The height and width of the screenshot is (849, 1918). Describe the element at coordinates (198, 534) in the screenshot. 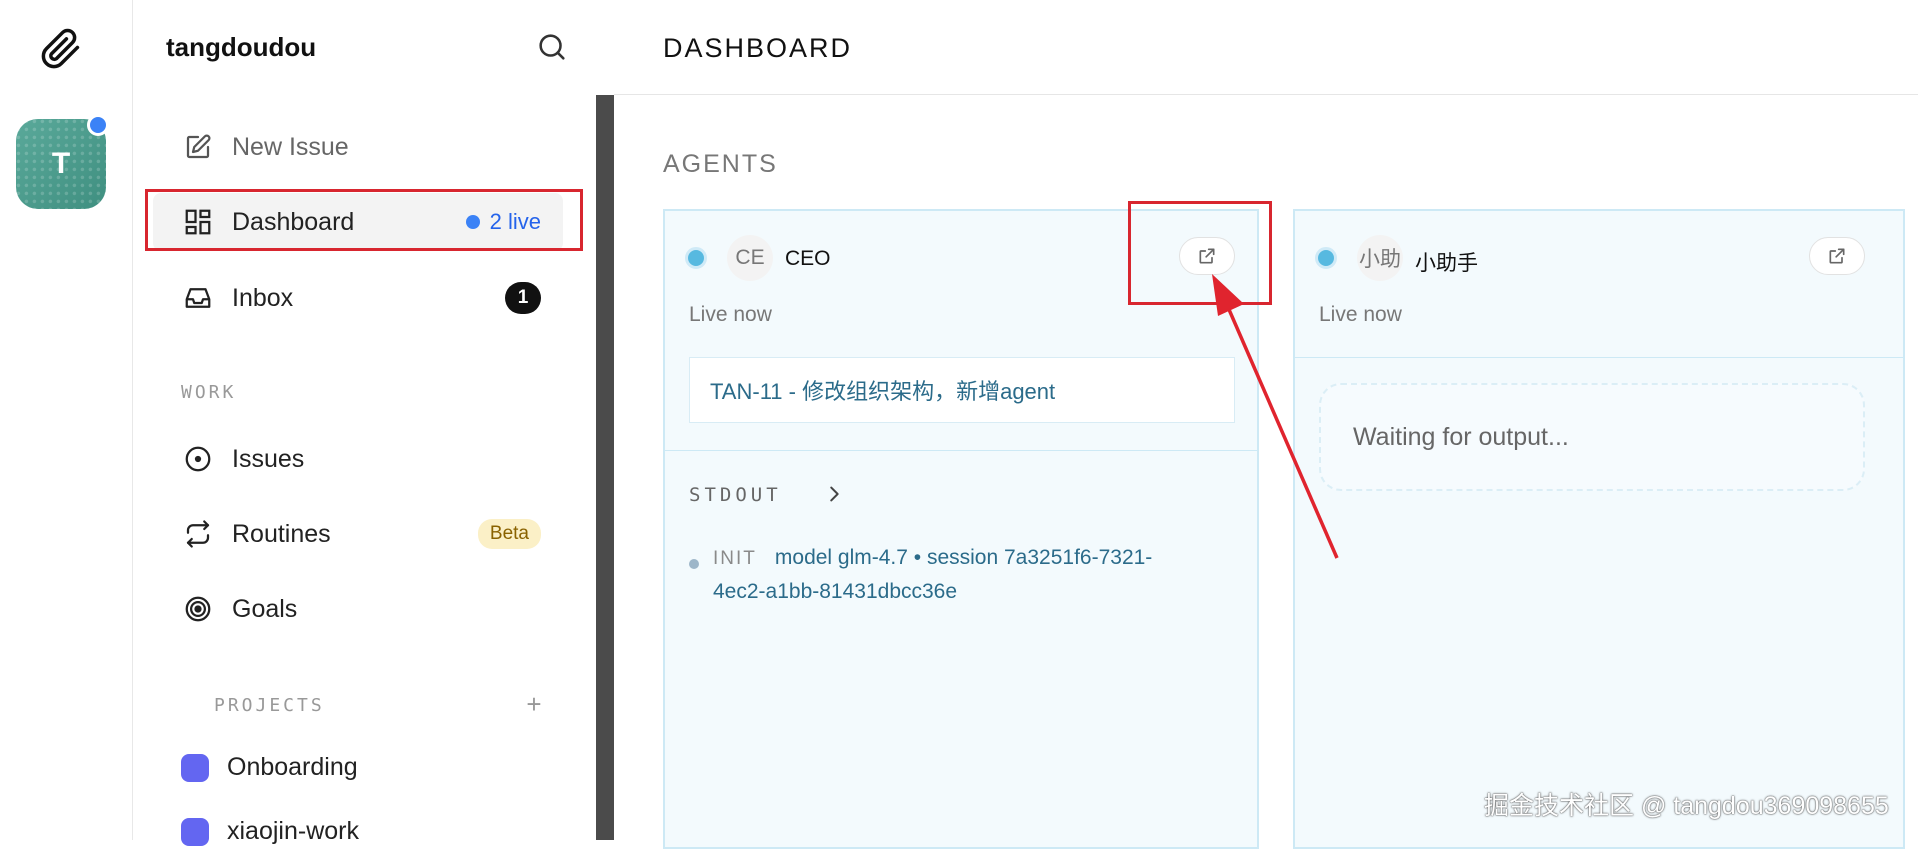

I see `repeat-icon` at that location.